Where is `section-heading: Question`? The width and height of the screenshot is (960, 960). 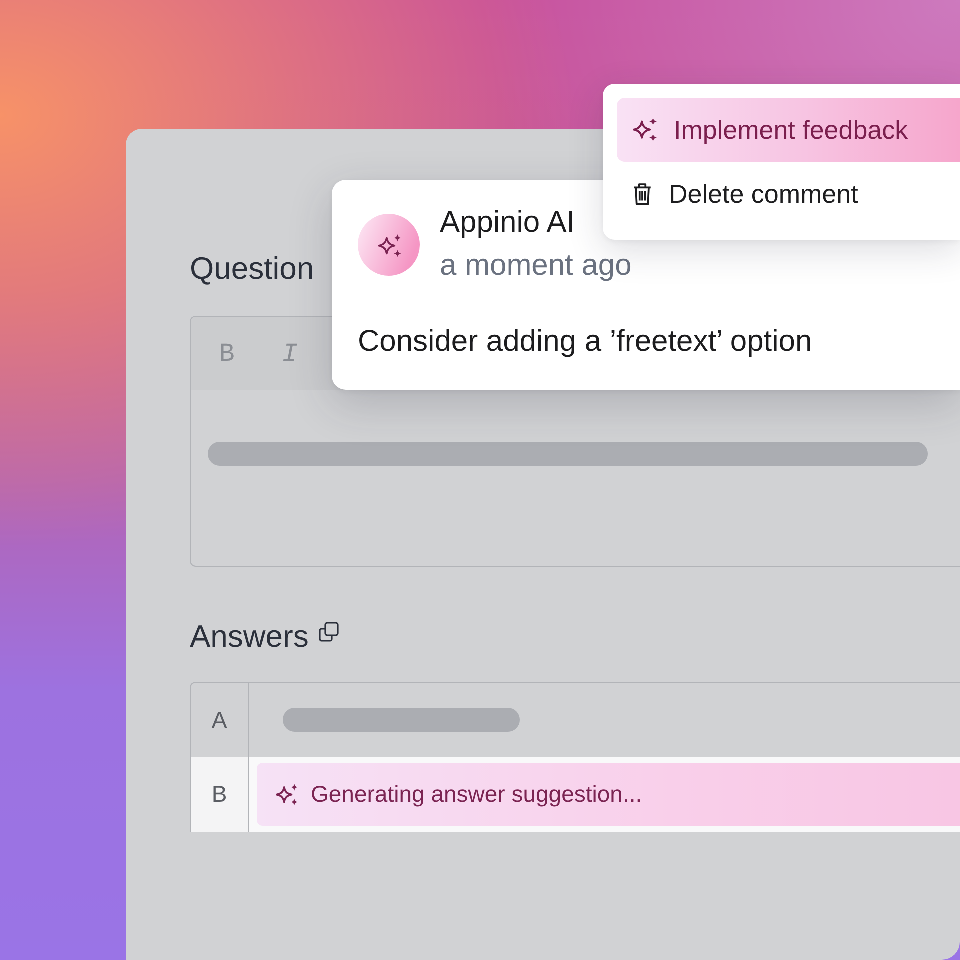 section-heading: Question is located at coordinates (252, 269).